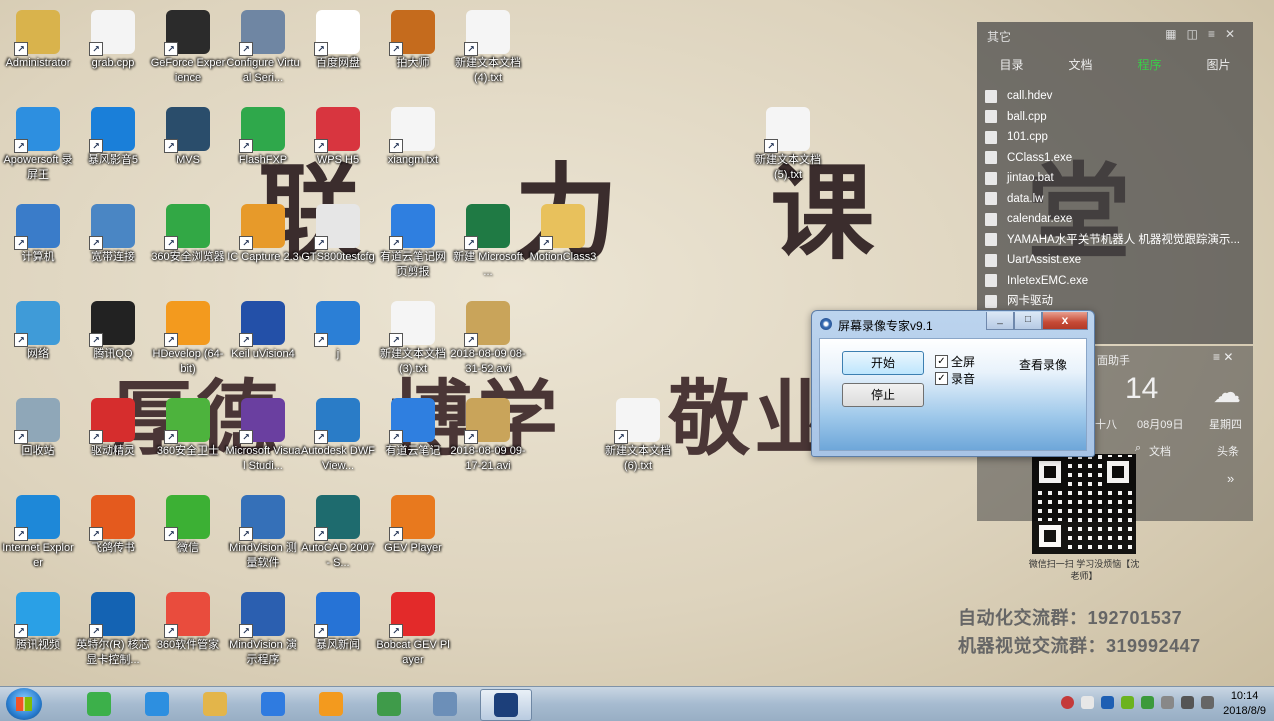  I want to click on panel-file-item: data.lw, so click(1112, 199).